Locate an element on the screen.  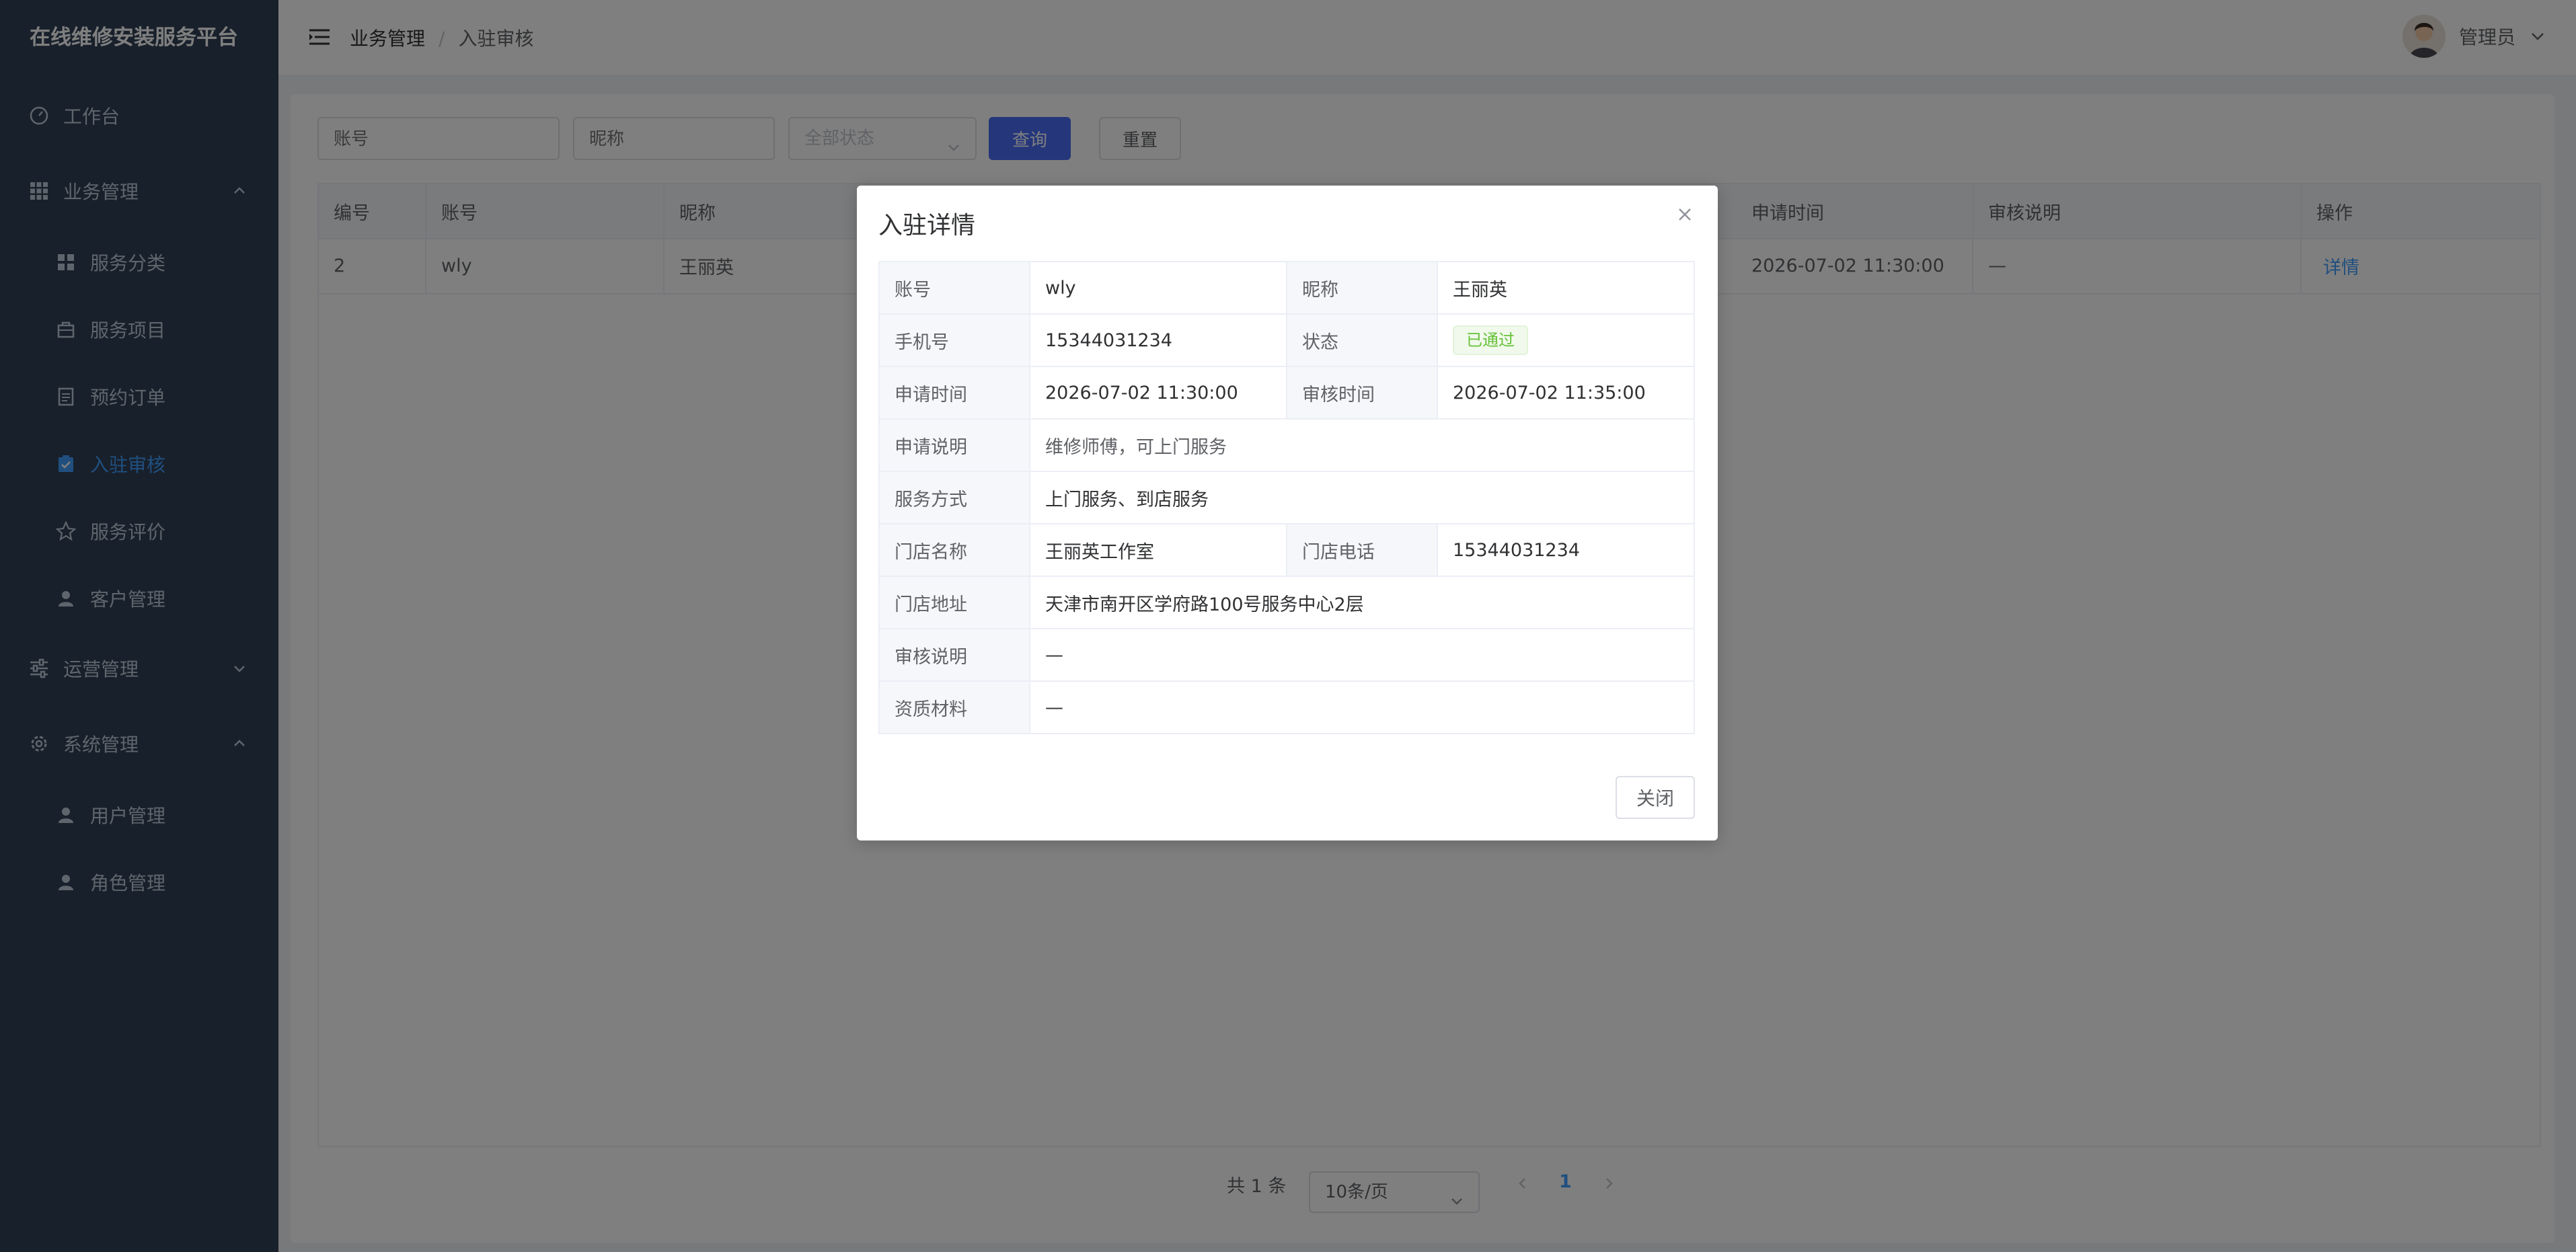
field-label: 审核说明 is located at coordinates (954, 655).